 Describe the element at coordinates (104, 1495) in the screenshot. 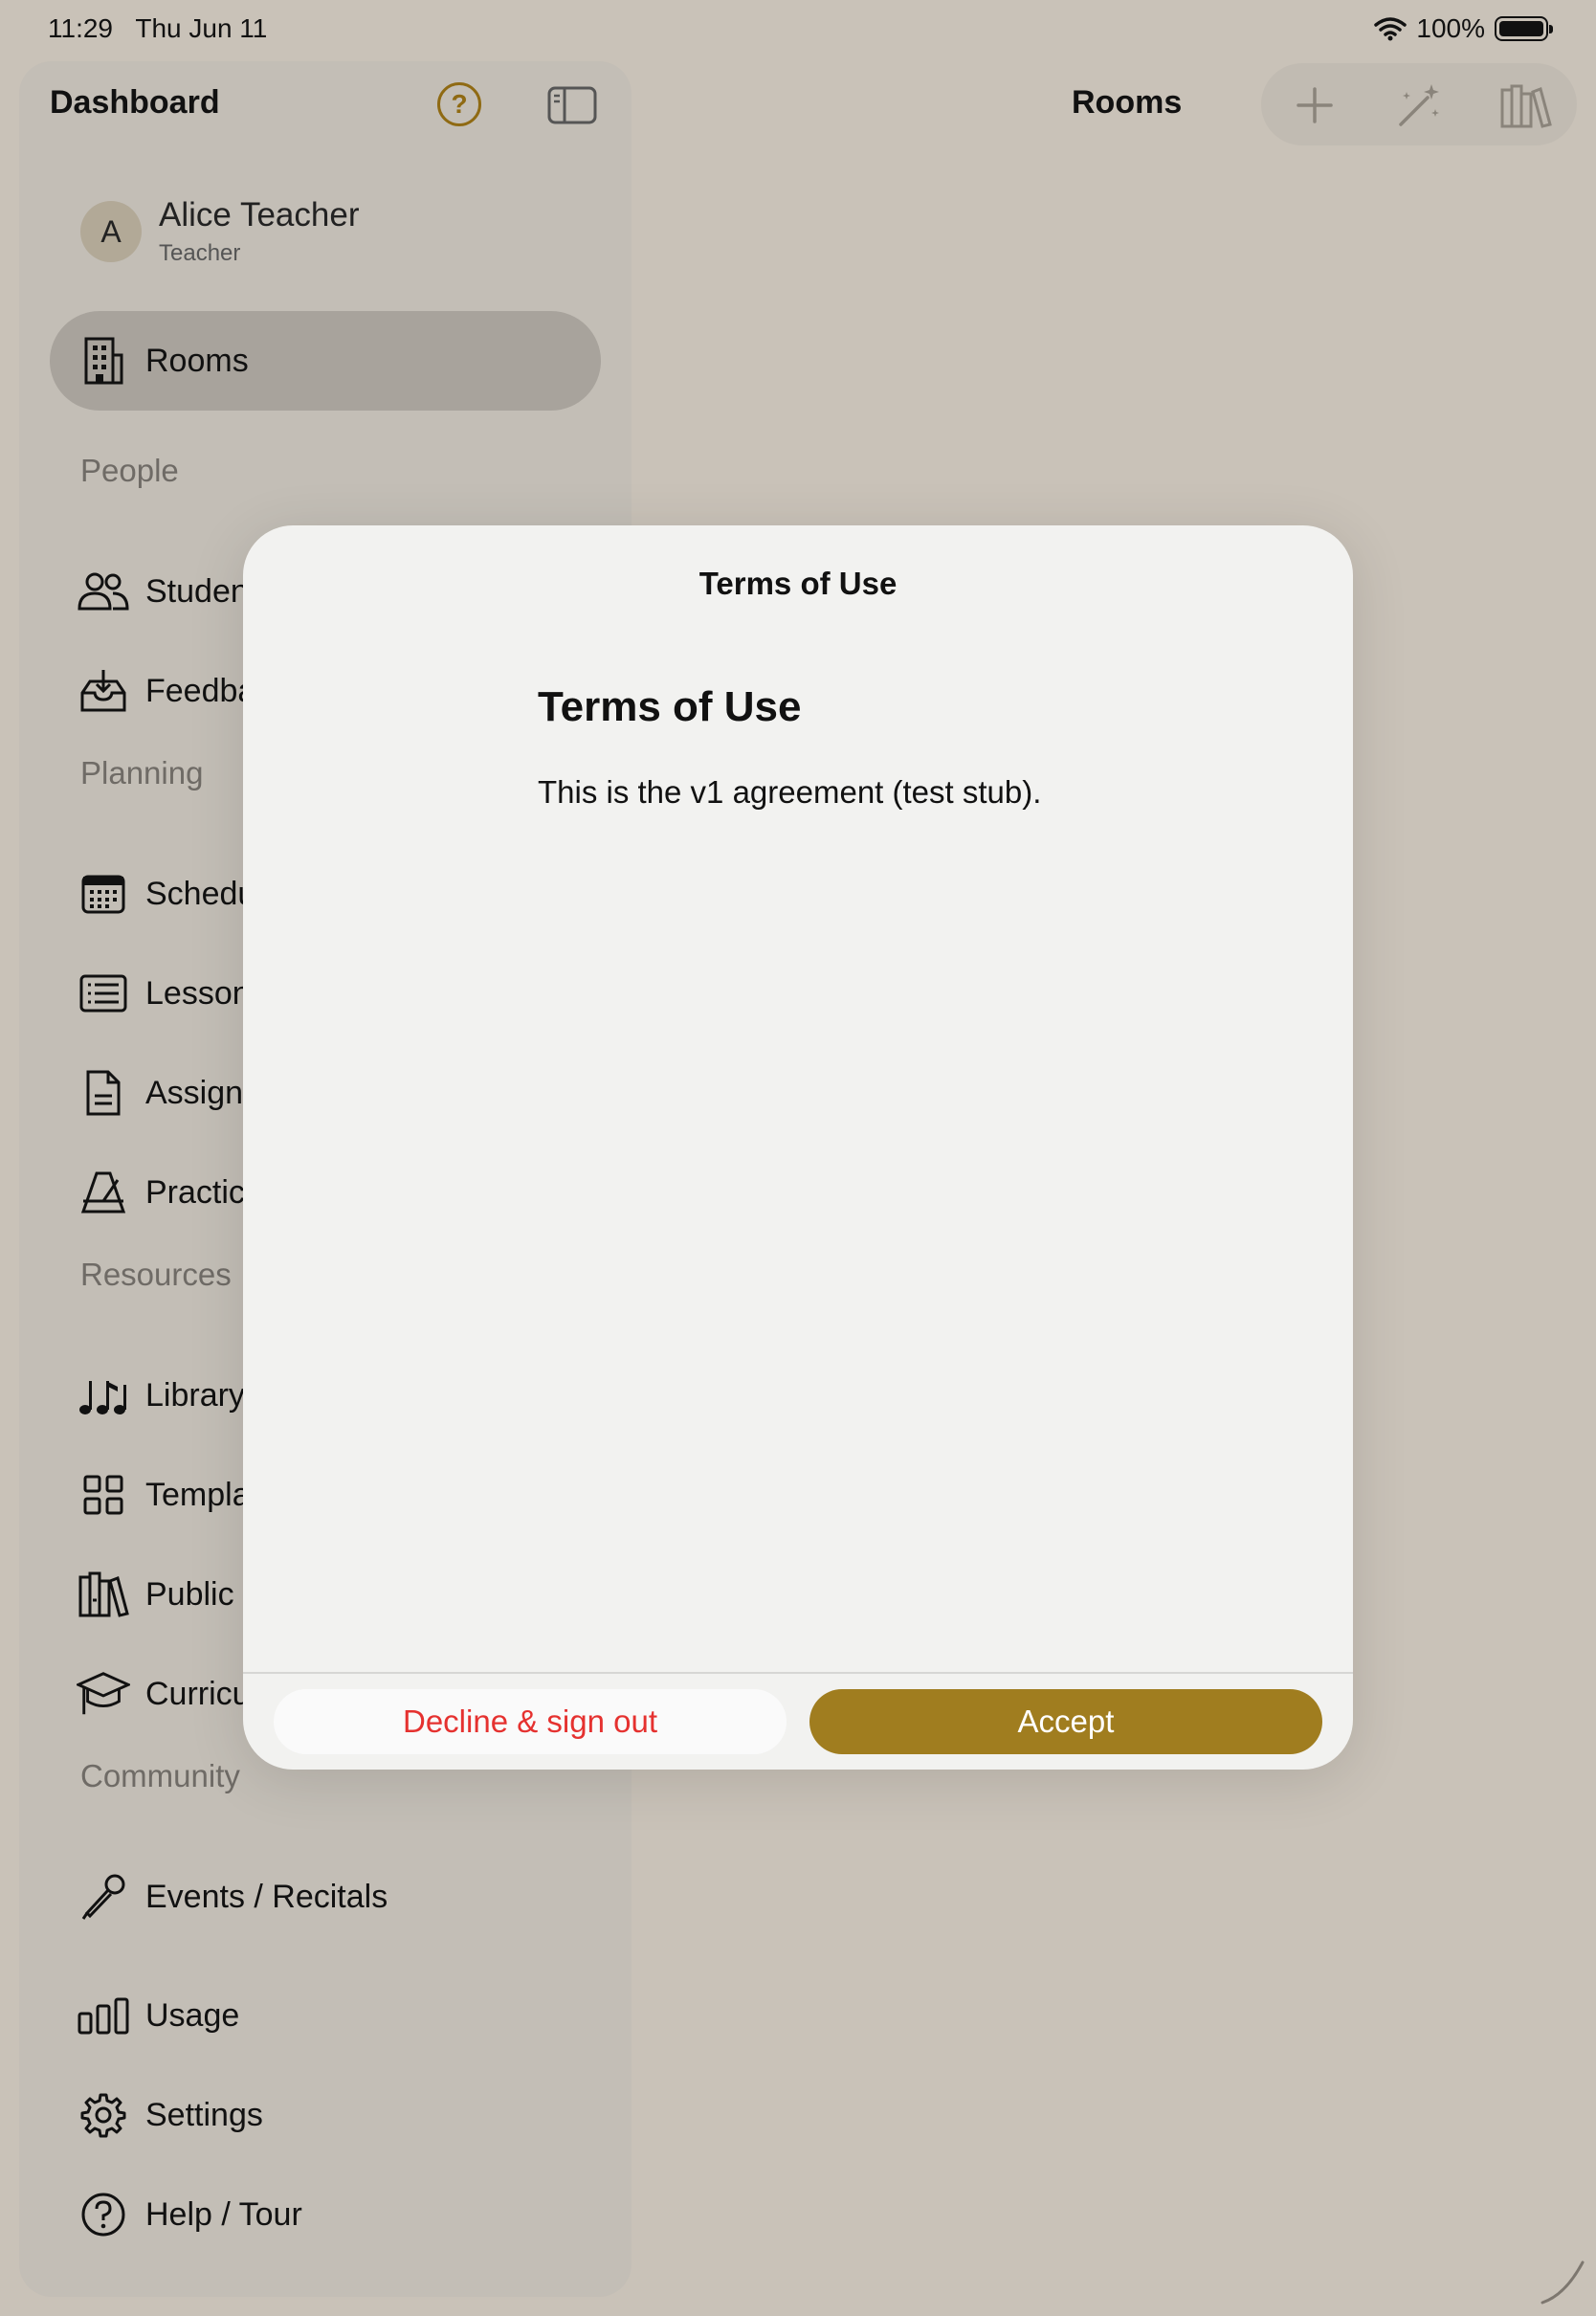

I see `grid-icon` at that location.